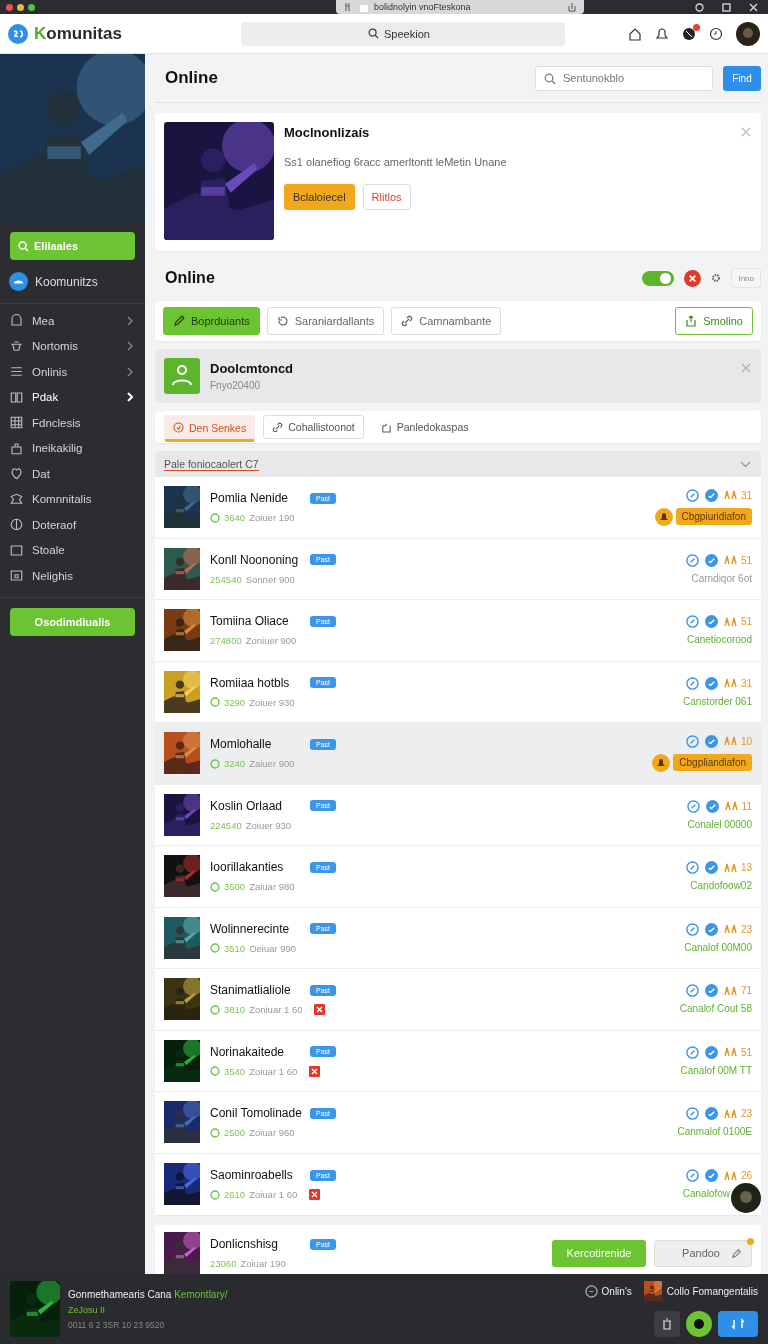 The height and width of the screenshot is (1344, 768). What do you see at coordinates (87, 1309) in the screenshot?
I see `track-subtitle: ZeJosu II` at bounding box center [87, 1309].